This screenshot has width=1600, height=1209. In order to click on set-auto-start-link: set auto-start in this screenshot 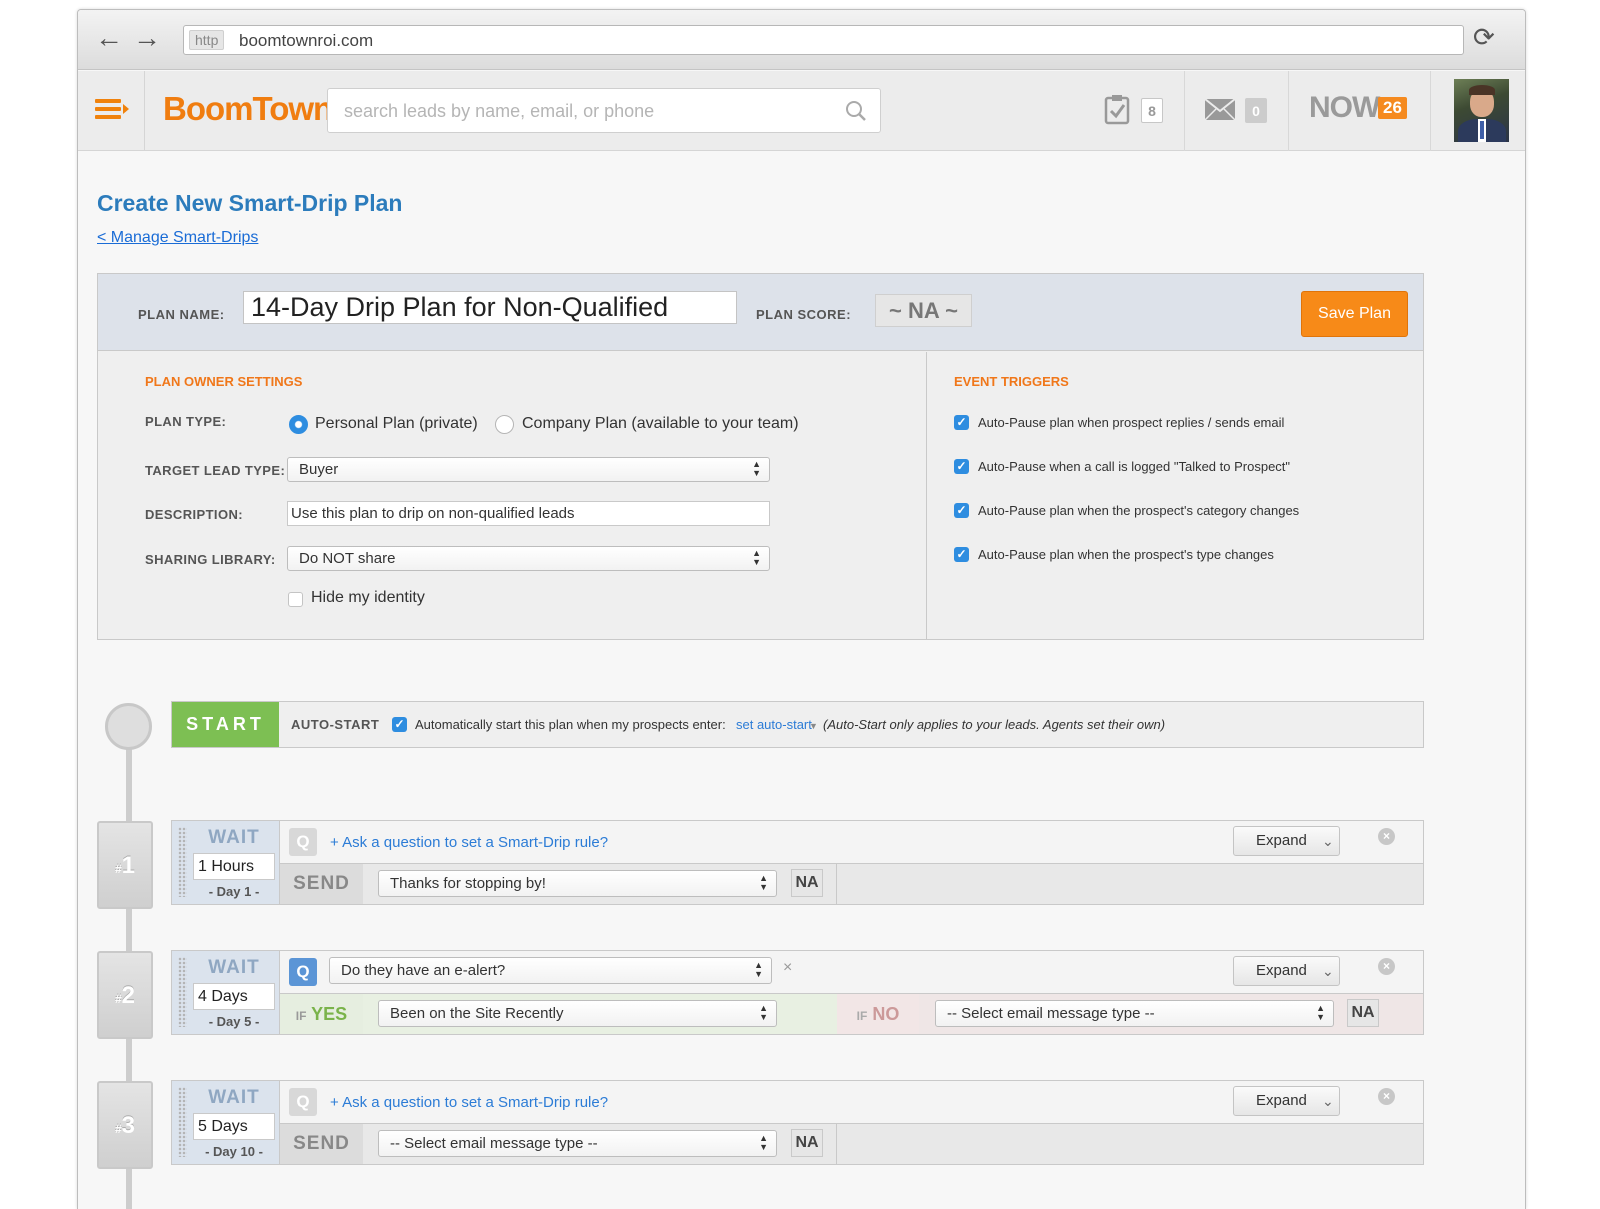, I will do `click(774, 724)`.